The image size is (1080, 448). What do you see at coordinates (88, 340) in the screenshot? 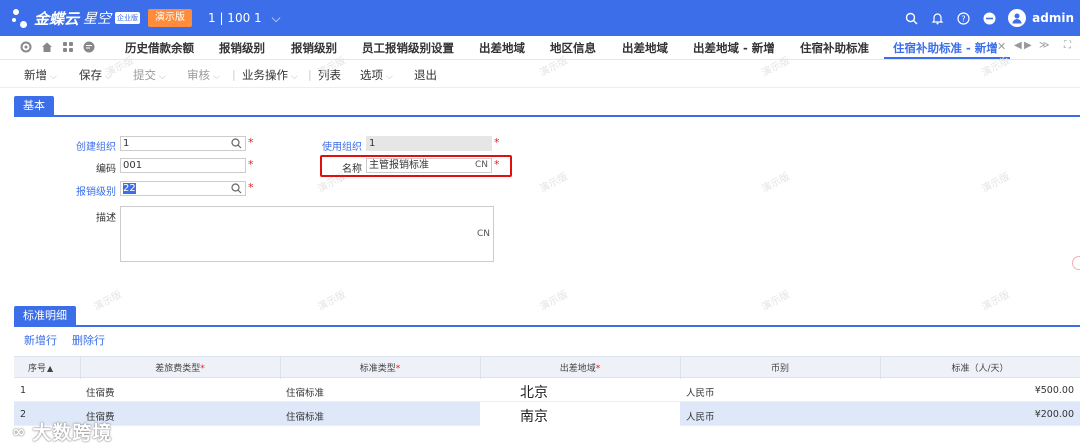
I see `delete-row-button: 删除行` at bounding box center [88, 340].